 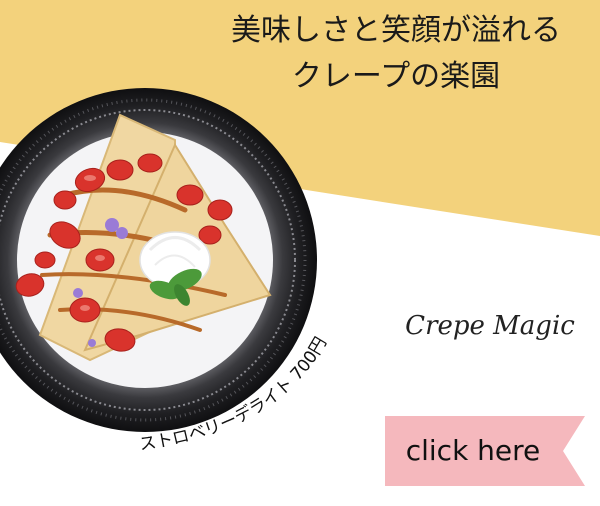 I want to click on click-here-button: click here, so click(x=485, y=451).